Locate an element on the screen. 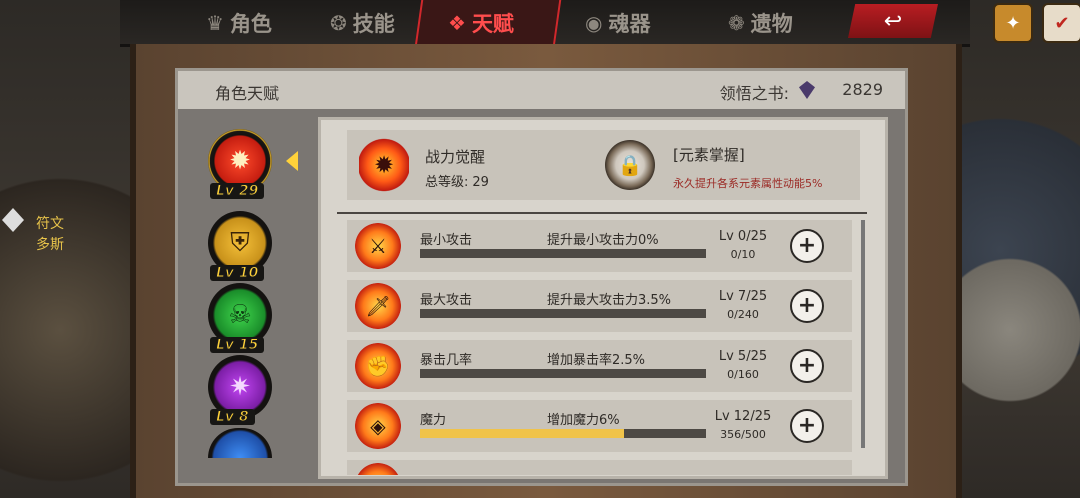 The image size is (1080, 498). talent-name: 魔力 is located at coordinates (433, 420).